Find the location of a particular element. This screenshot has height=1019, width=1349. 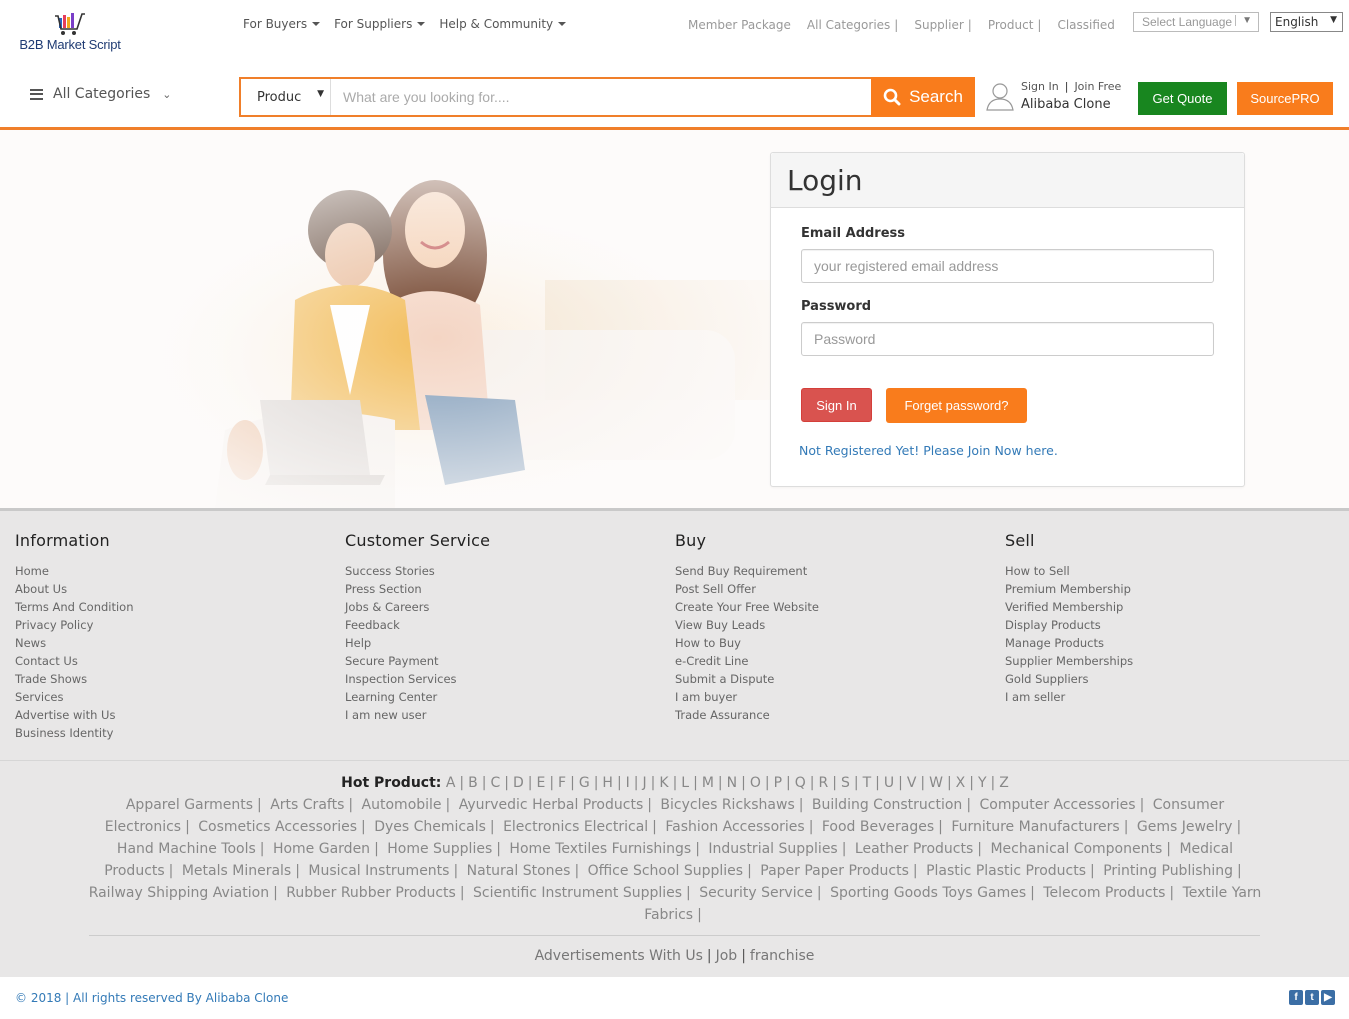

letter-link: V is located at coordinates (912, 783).